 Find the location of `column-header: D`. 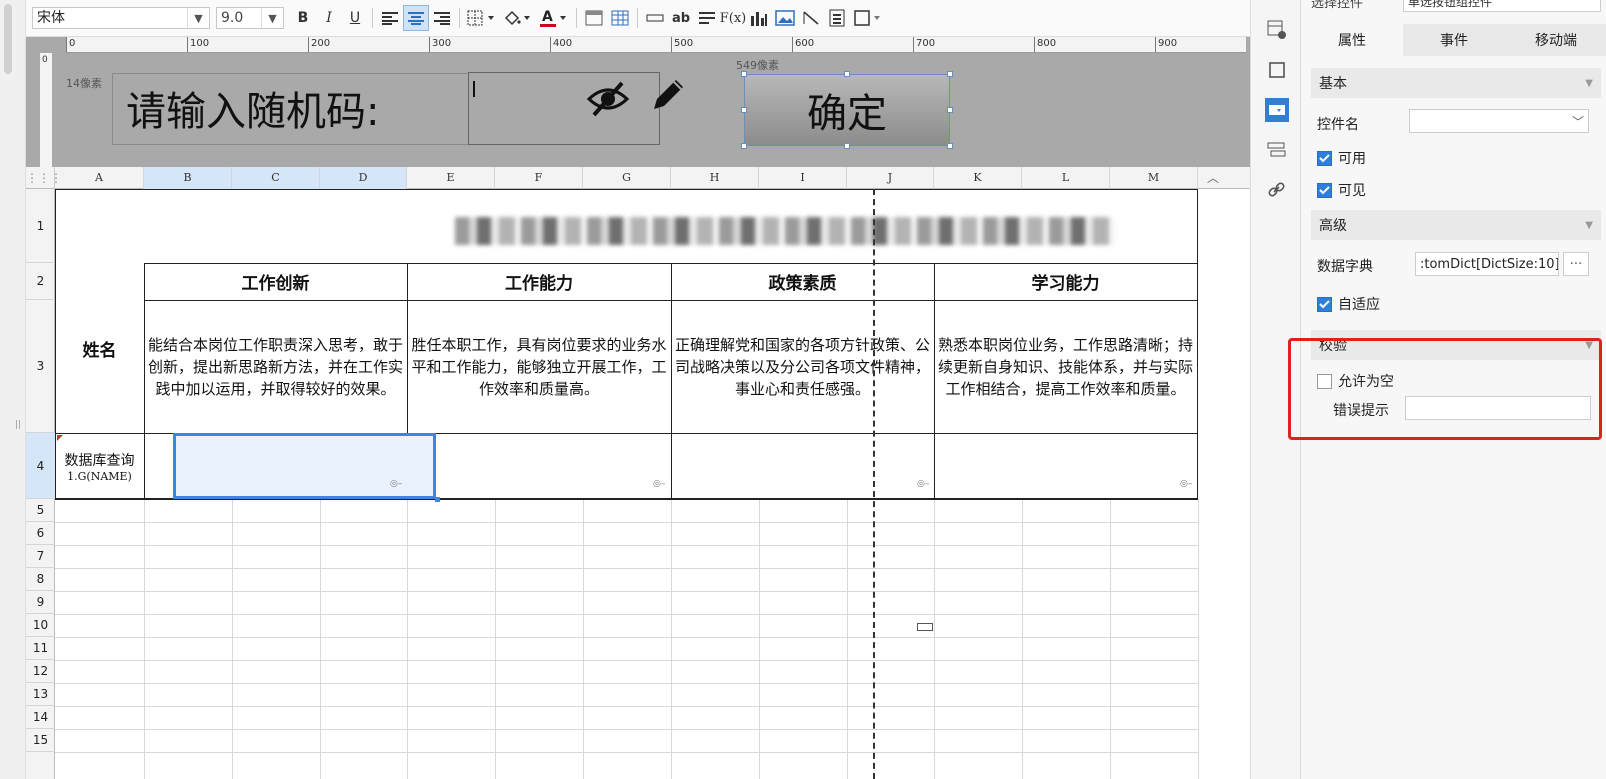

column-header: D is located at coordinates (363, 178).